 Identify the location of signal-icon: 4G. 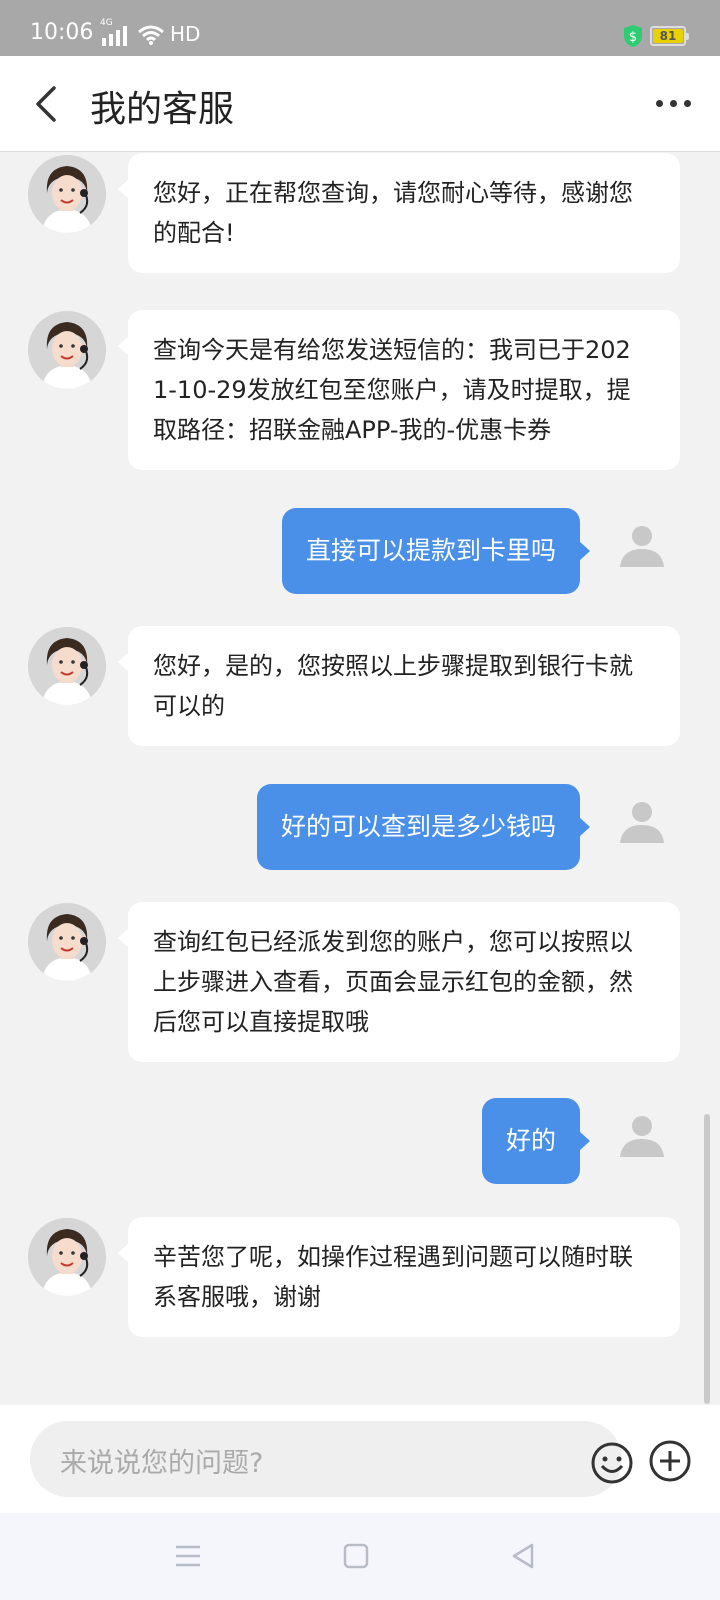
(116, 32).